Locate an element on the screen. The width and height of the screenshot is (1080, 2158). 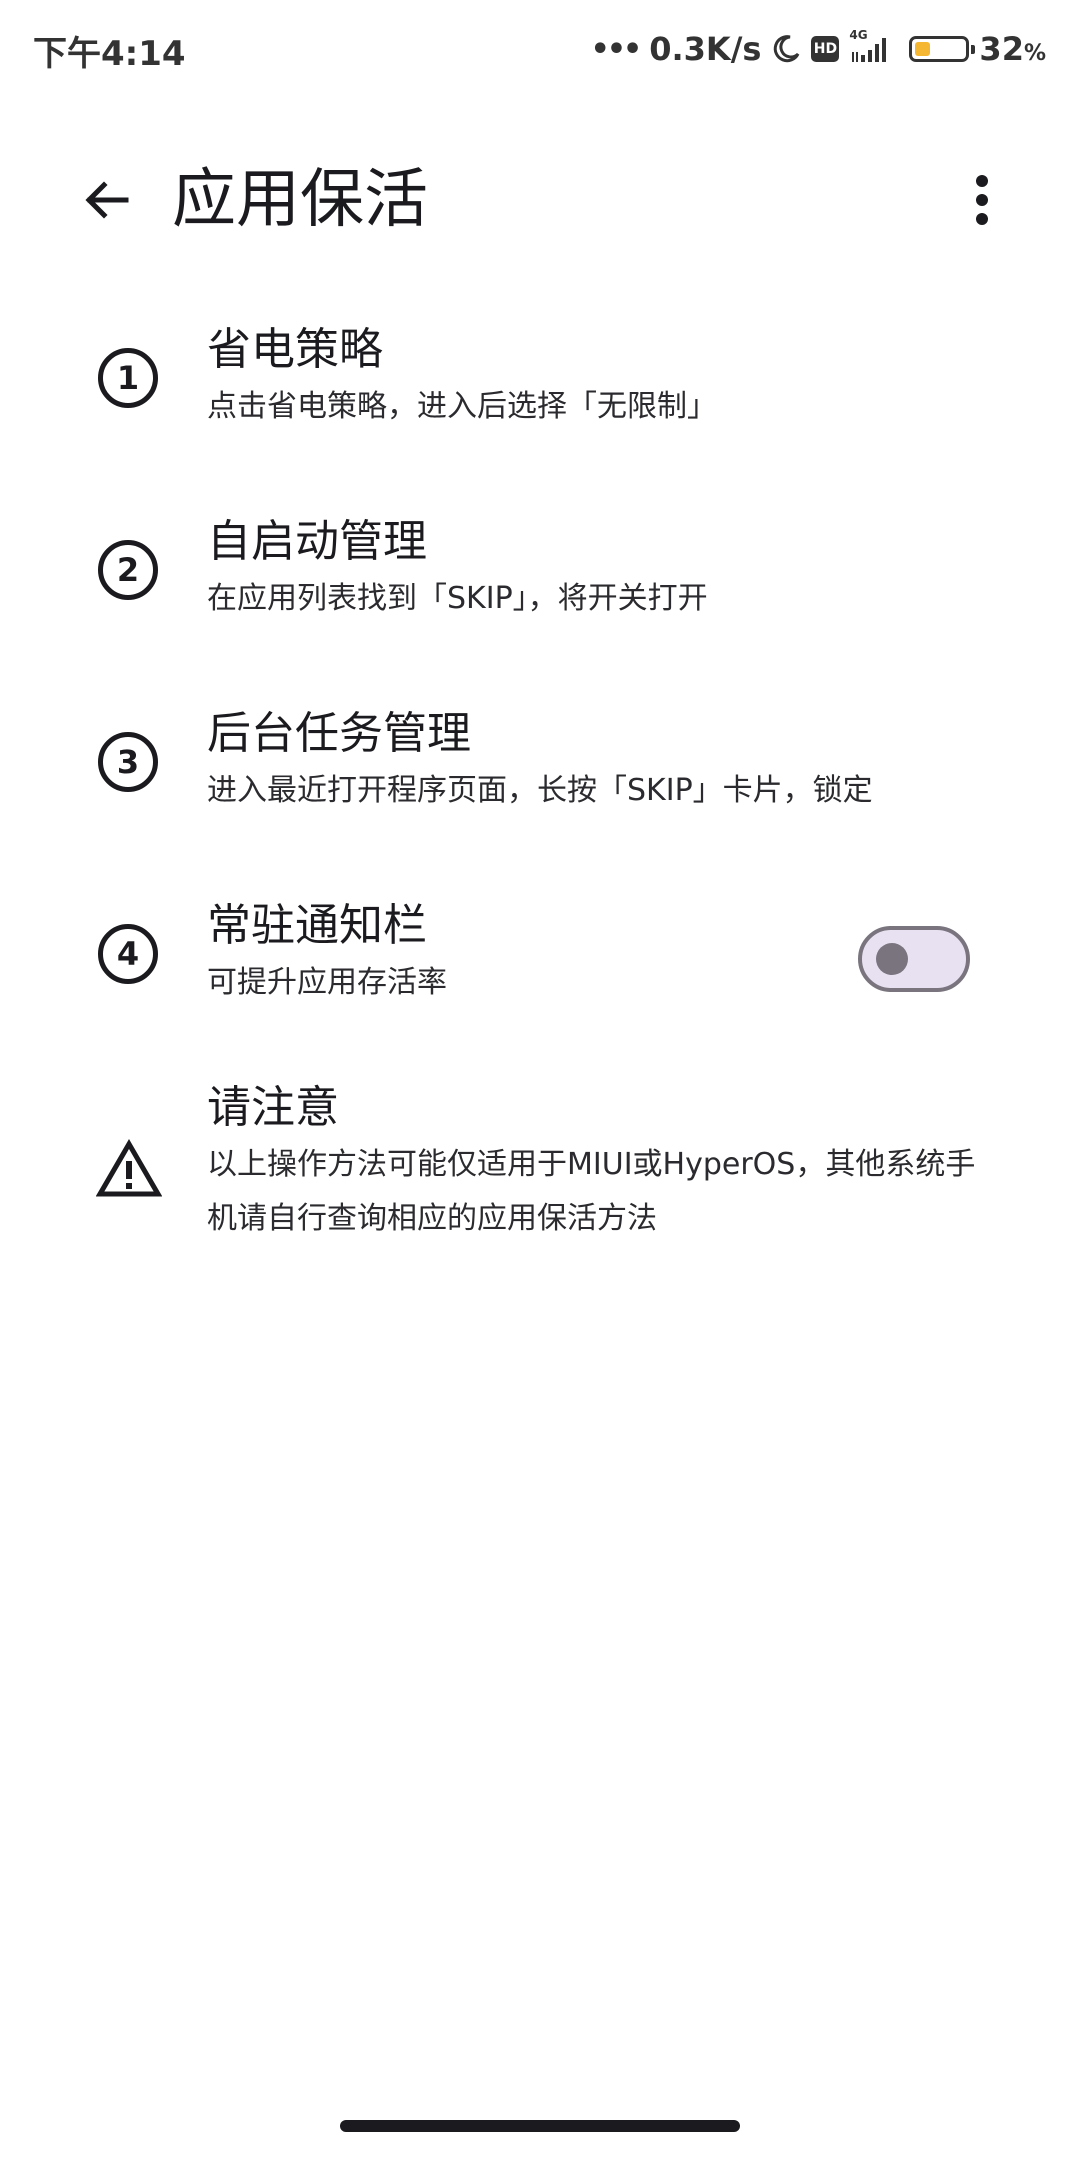
list-item-power-saving: 1 省电策略 点击省电策略，进入后选择「无限制」 is located at coordinates (540, 392).